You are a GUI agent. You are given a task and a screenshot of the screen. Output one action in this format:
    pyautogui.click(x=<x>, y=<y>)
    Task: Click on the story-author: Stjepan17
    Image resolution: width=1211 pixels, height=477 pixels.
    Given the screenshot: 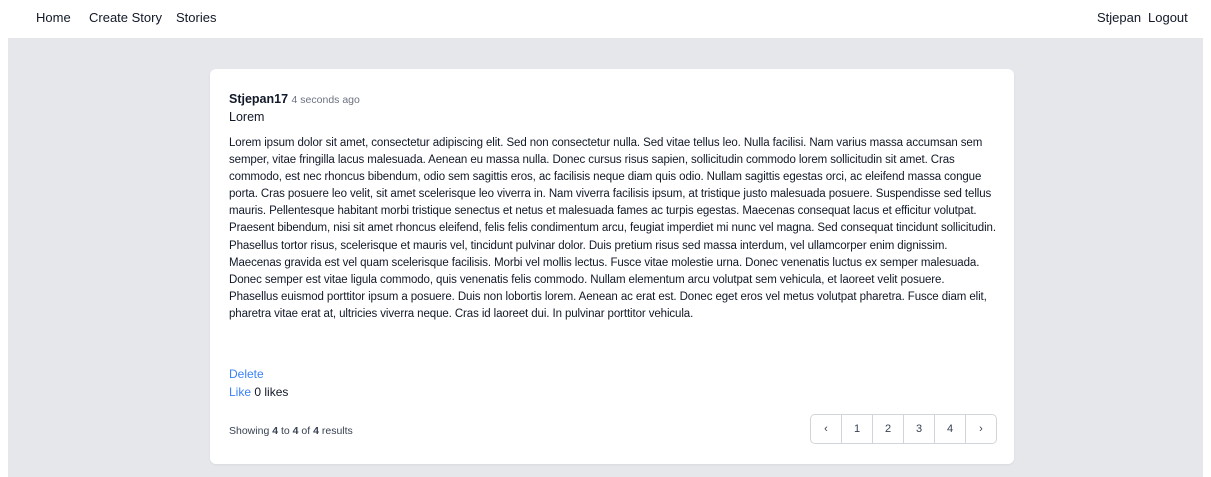 What is the action you would take?
    pyautogui.click(x=259, y=99)
    